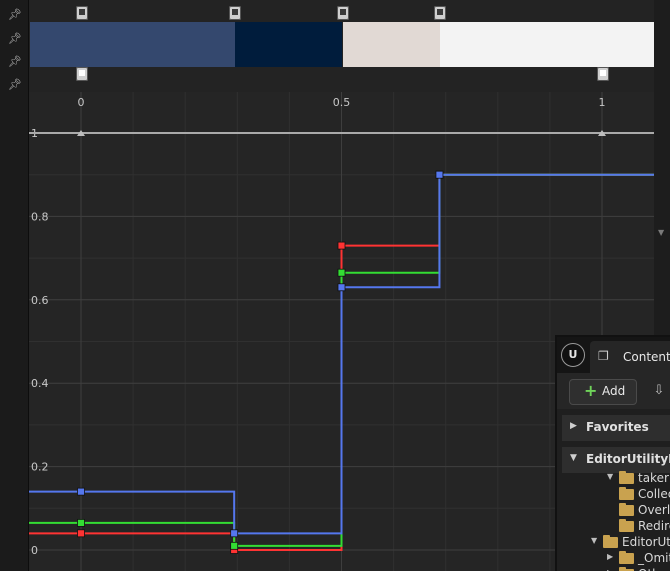 The height and width of the screenshot is (571, 670). I want to click on content-browser-toolbar: + Add ⇩, so click(613, 391).